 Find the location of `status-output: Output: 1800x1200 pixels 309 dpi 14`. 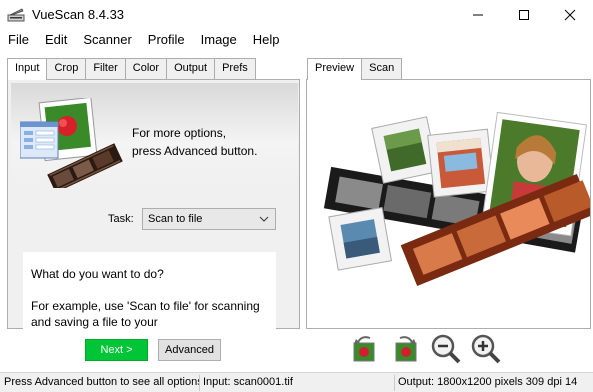

status-output: Output: 1800x1200 pixels 309 dpi 14 is located at coordinates (488, 382).